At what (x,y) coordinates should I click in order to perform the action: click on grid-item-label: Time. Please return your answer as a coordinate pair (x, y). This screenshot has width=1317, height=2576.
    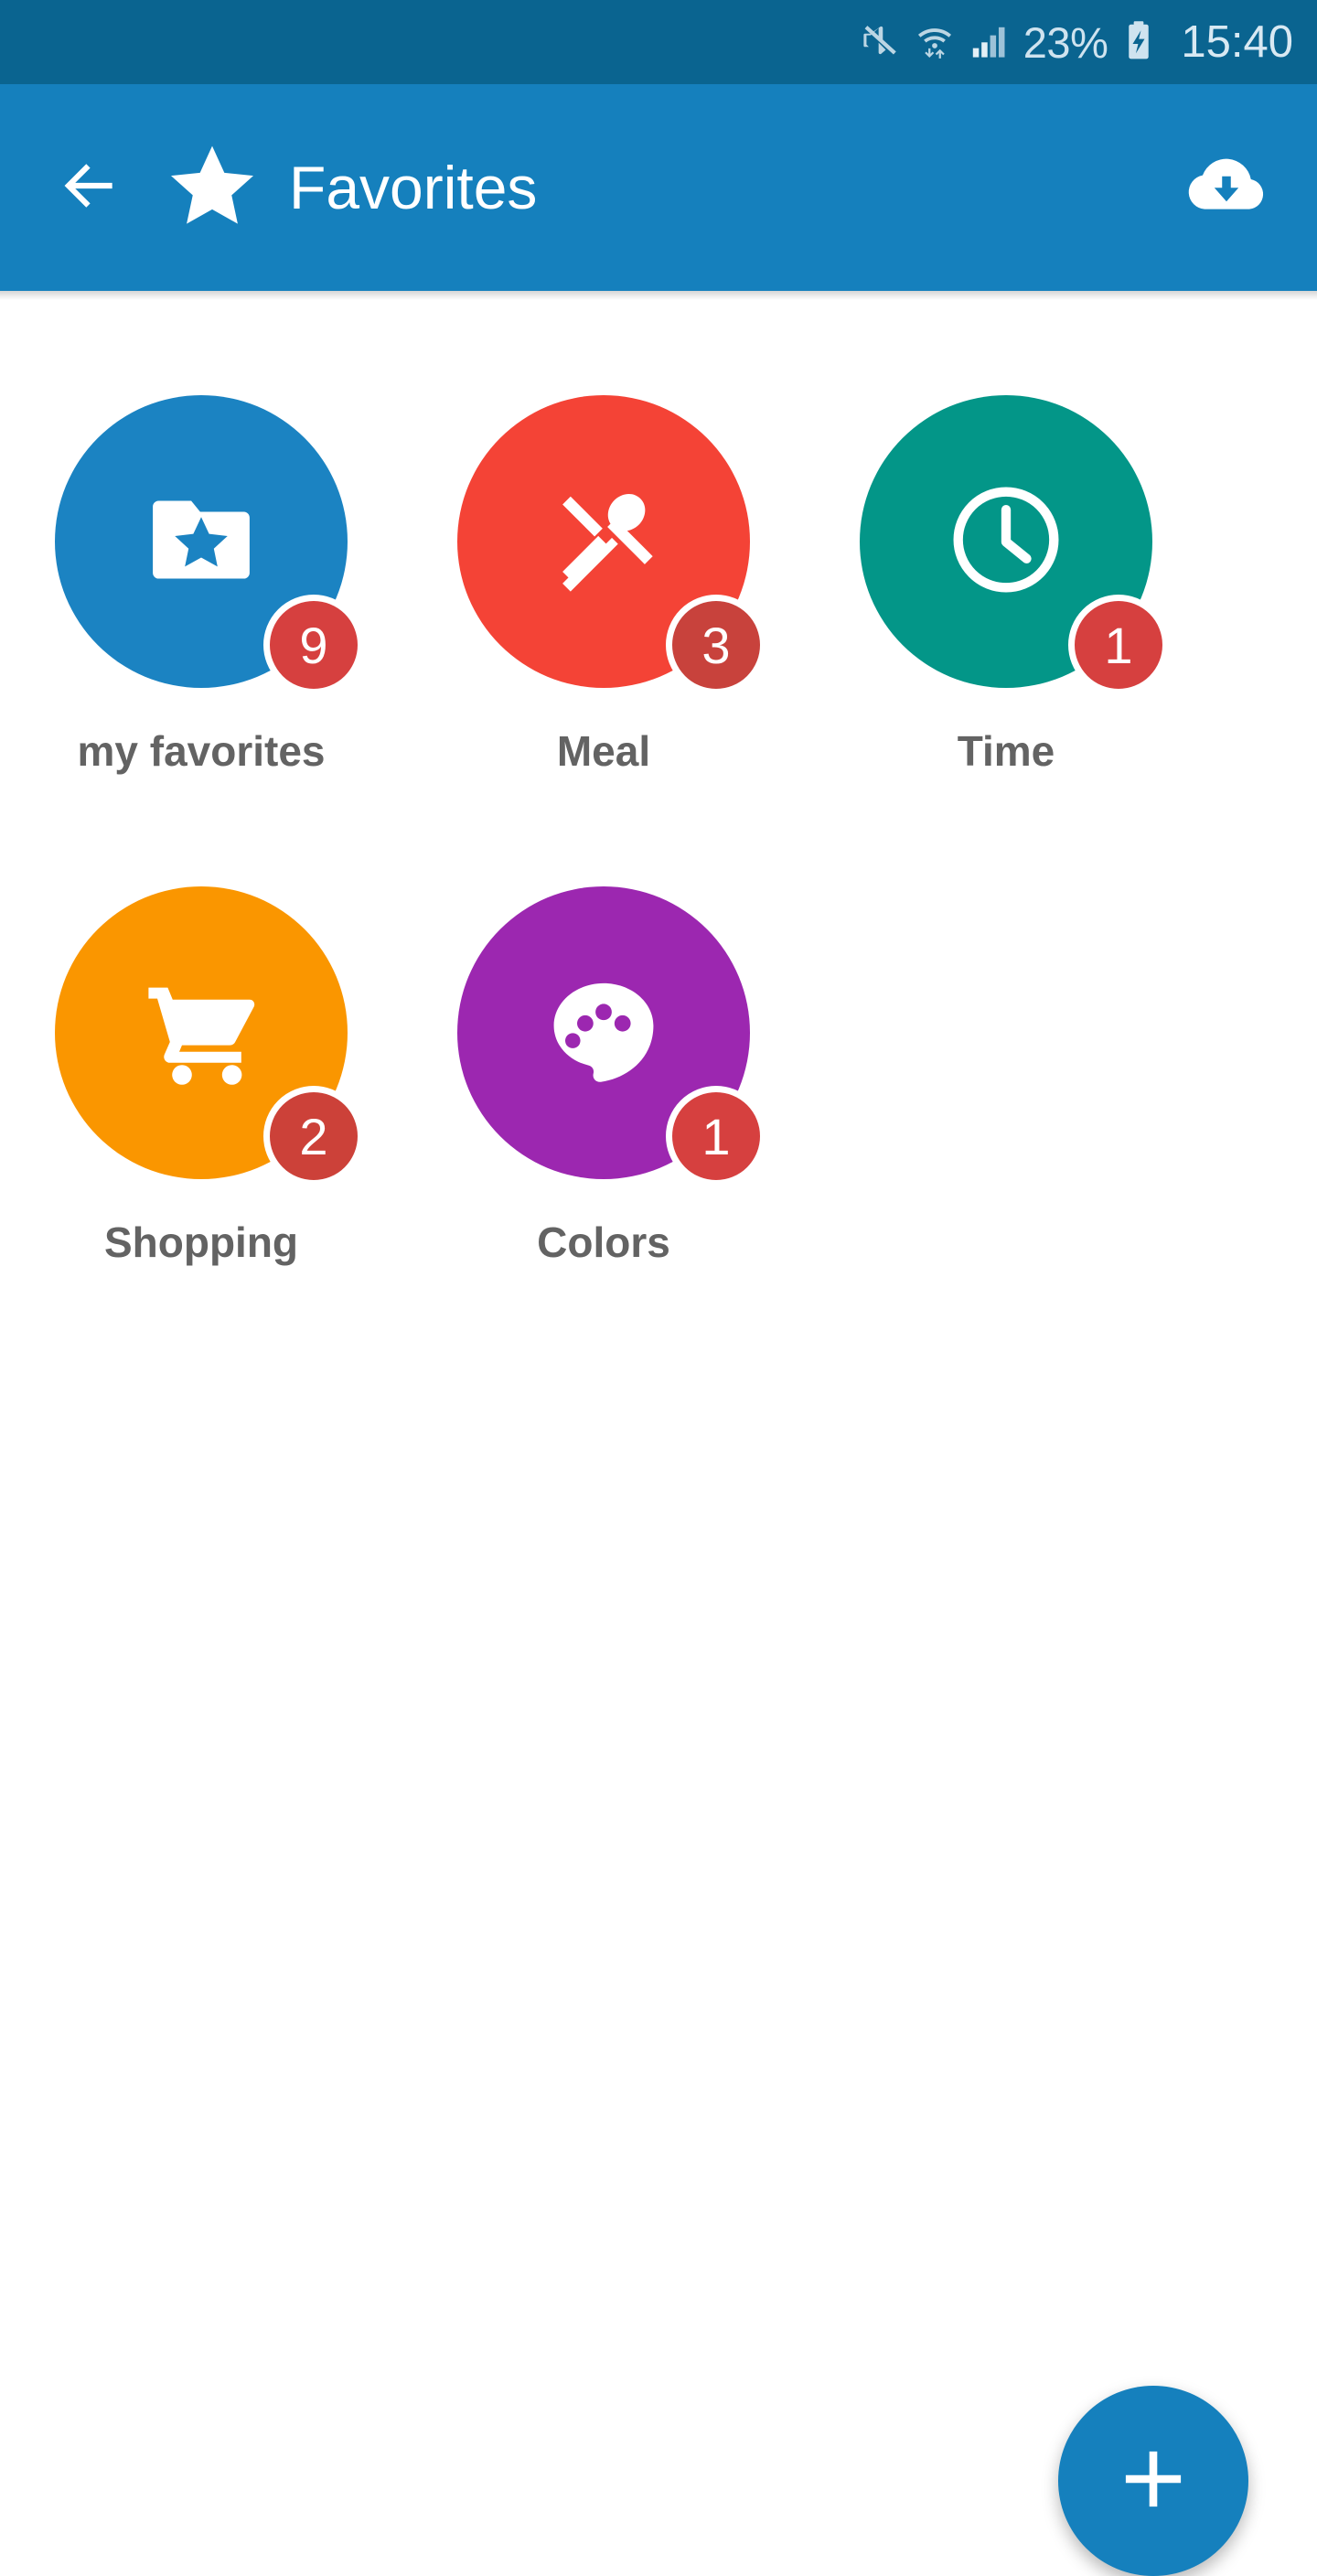
    Looking at the image, I should click on (1006, 751).